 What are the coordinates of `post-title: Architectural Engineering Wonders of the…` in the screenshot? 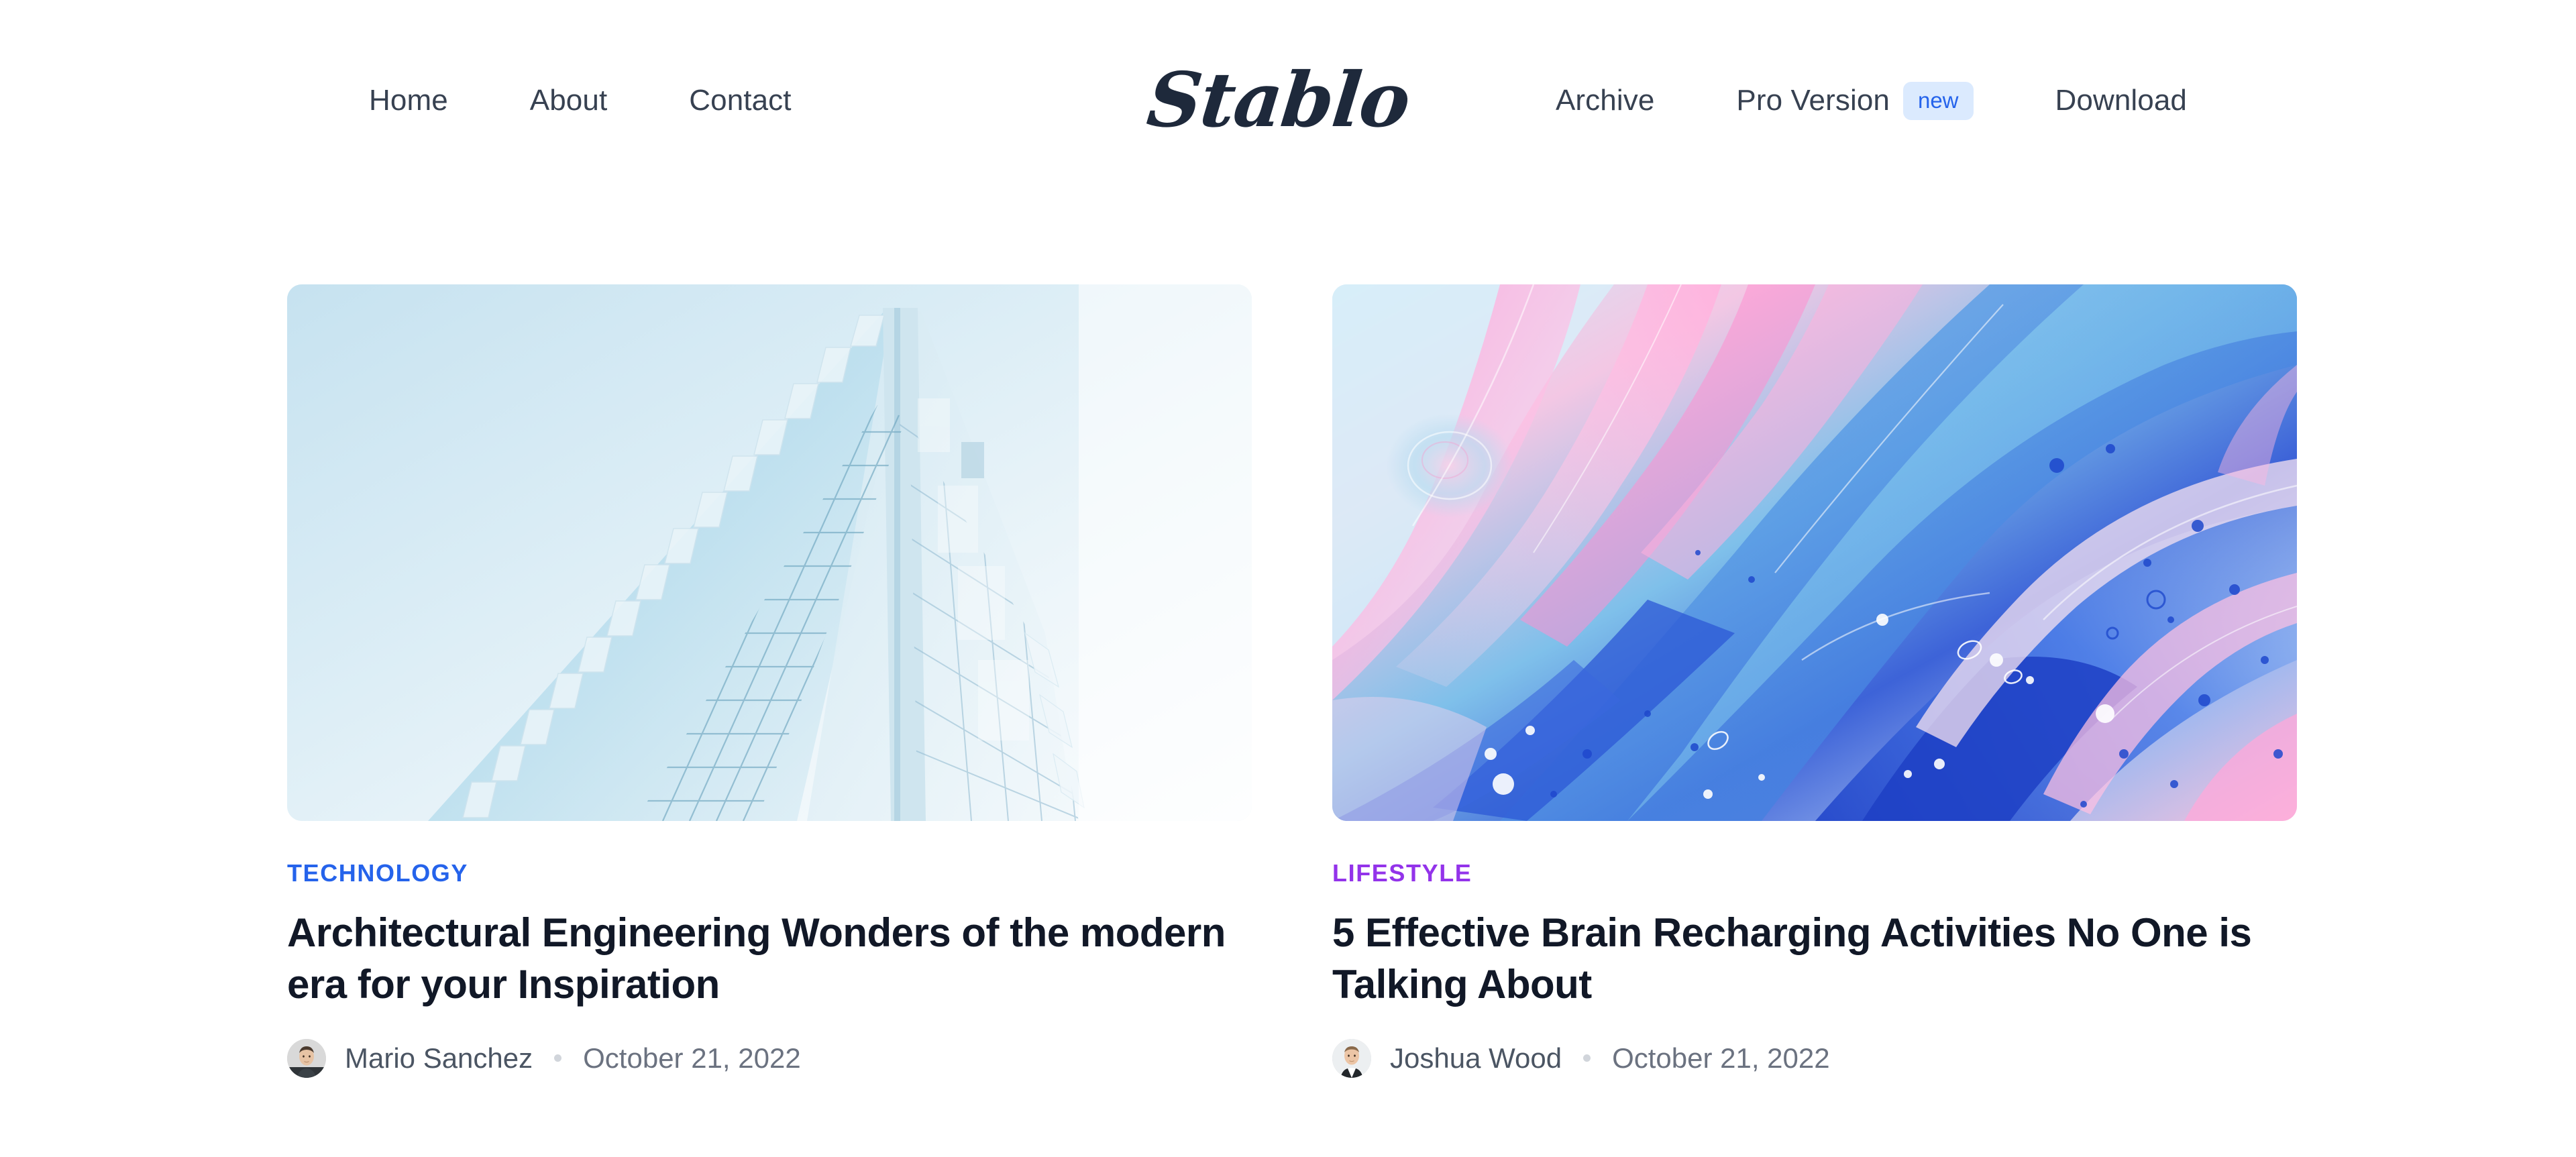 It's located at (769, 959).